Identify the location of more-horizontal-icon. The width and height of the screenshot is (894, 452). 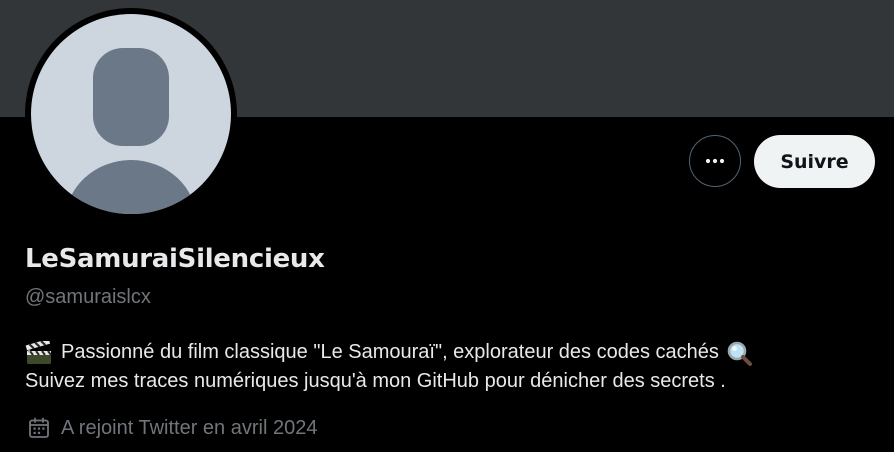
(715, 161).